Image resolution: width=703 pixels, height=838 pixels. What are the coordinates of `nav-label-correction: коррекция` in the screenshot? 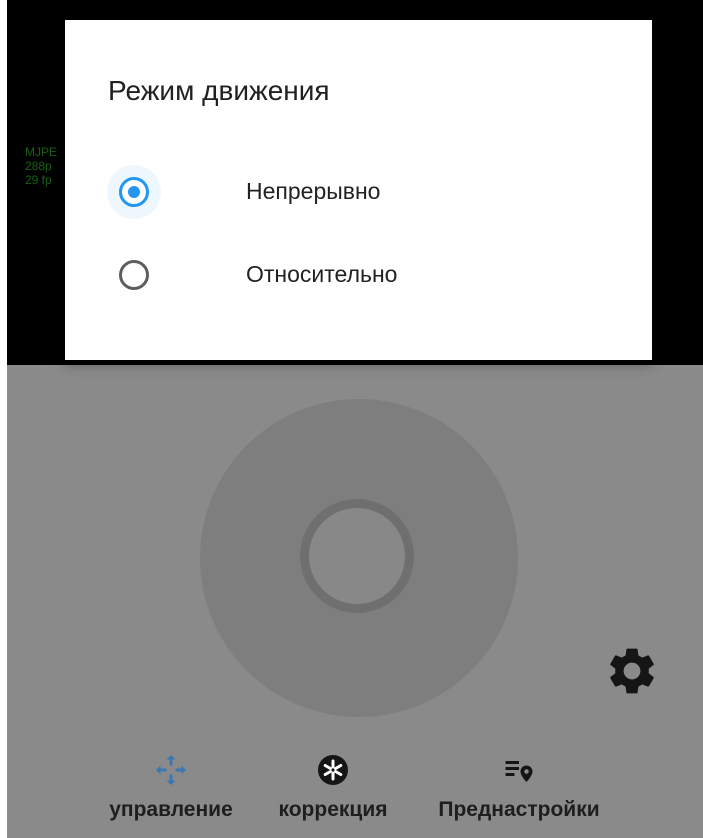 It's located at (333, 809).